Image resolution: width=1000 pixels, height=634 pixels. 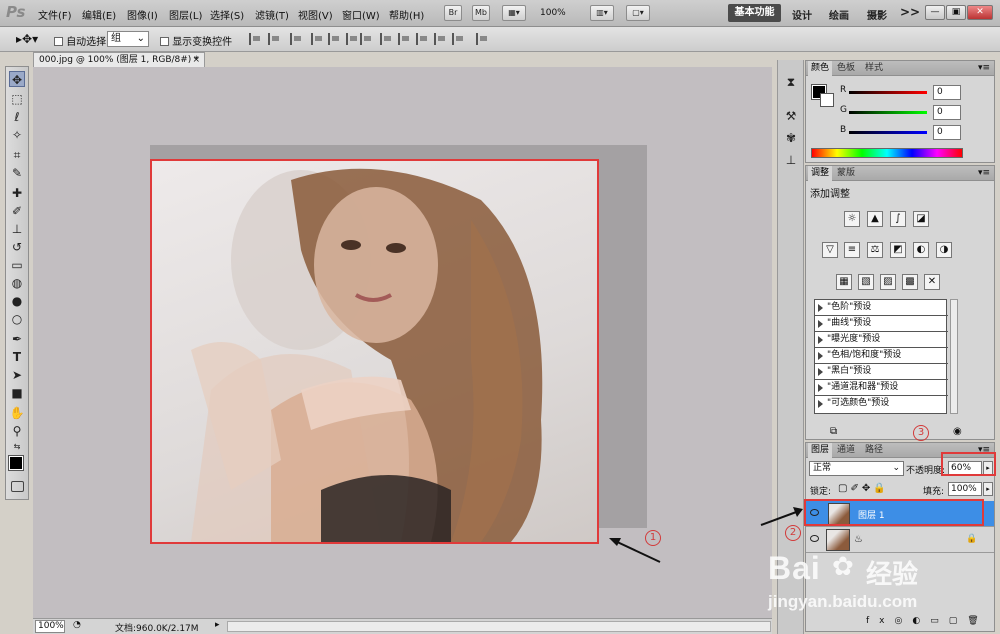 What do you see at coordinates (965, 489) in the screenshot?
I see `fill-field: 100%` at bounding box center [965, 489].